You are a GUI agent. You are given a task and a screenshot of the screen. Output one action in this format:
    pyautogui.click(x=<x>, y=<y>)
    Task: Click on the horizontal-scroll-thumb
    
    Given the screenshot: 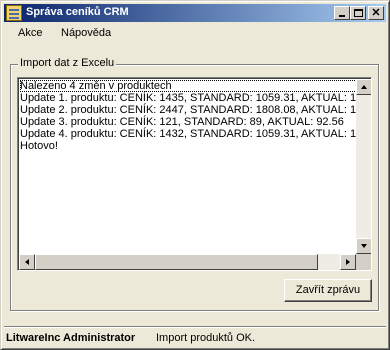 What is the action you would take?
    pyautogui.click(x=176, y=262)
    